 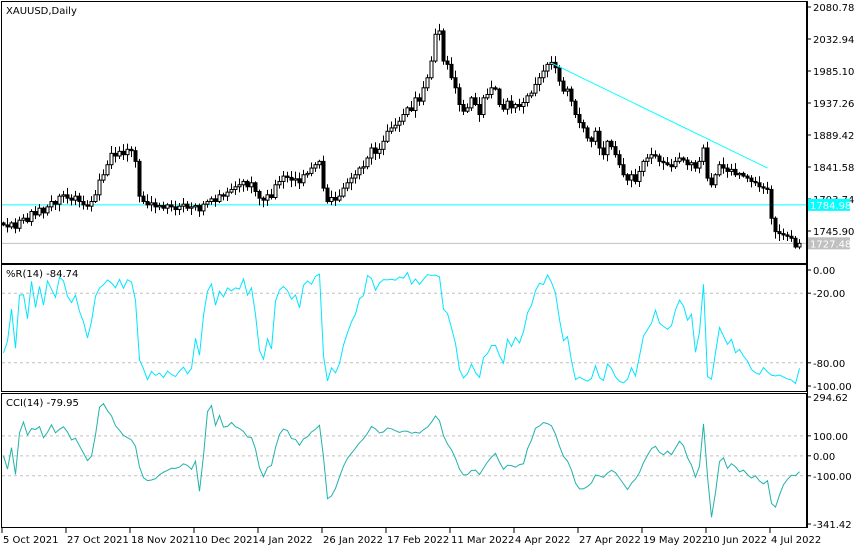 I want to click on time-axis-label: 5 Oct 2021, so click(x=30, y=540).